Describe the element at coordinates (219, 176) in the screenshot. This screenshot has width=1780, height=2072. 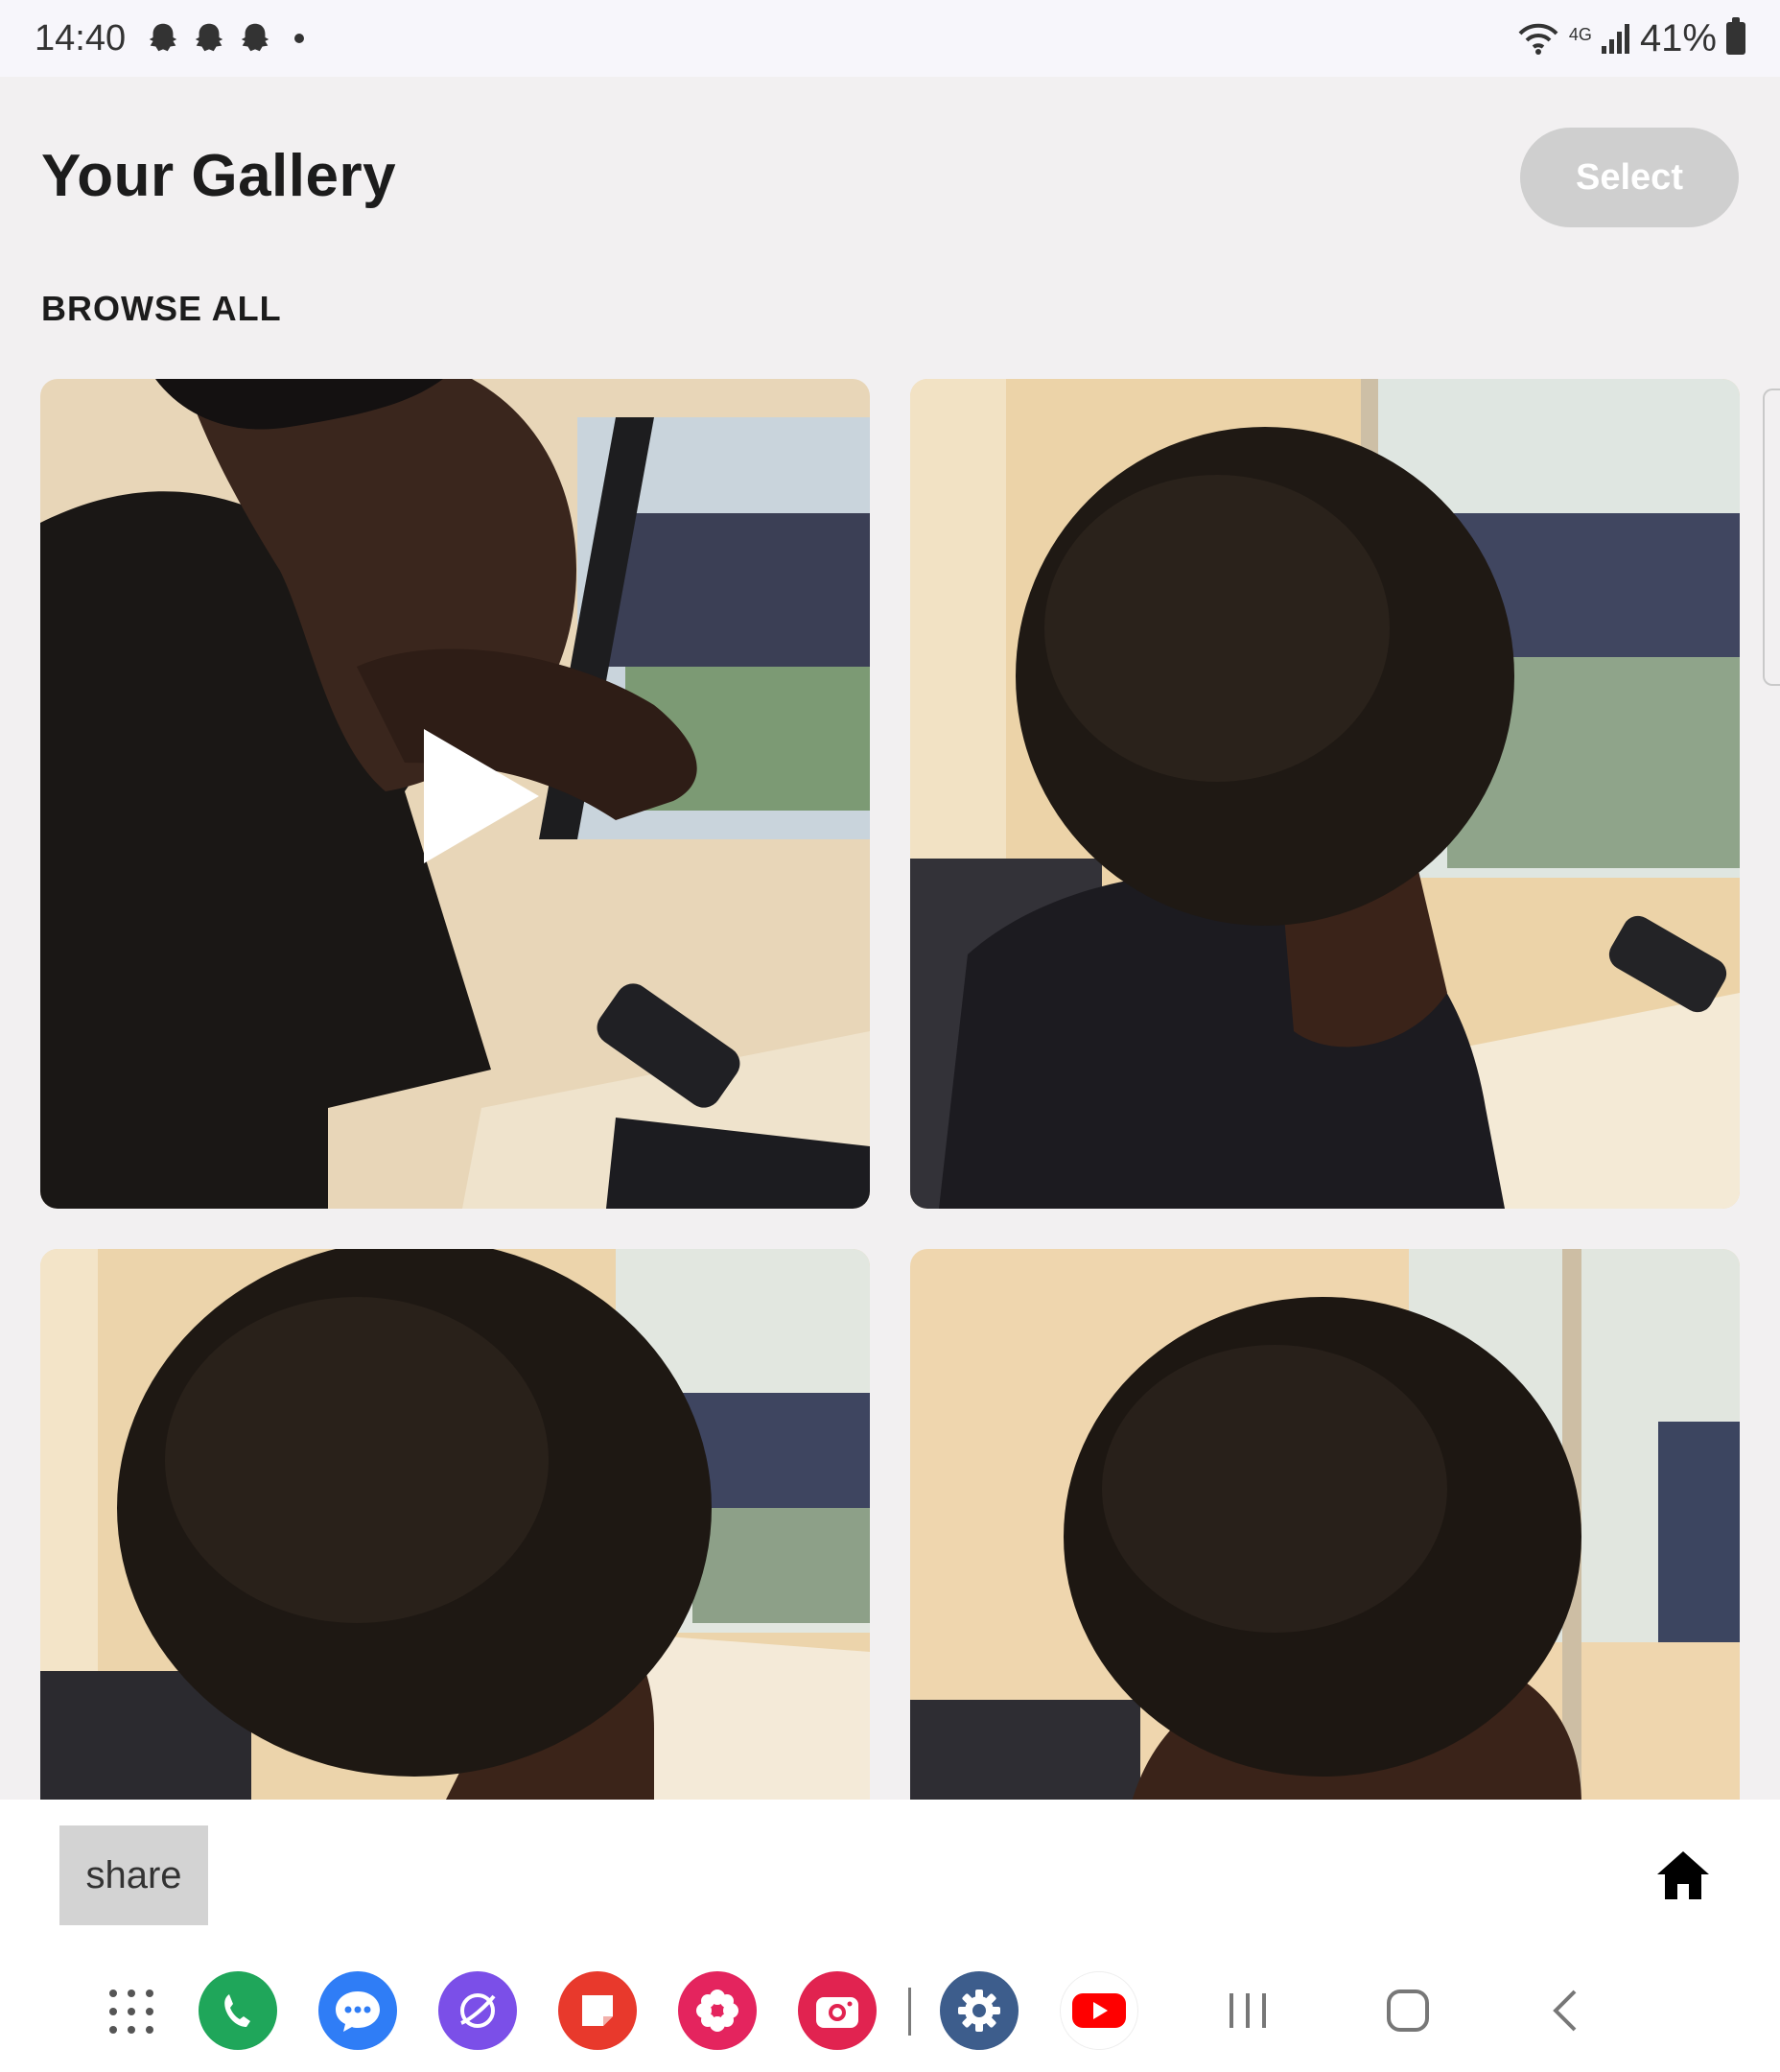
I see `page-title: Your Gallery` at that location.